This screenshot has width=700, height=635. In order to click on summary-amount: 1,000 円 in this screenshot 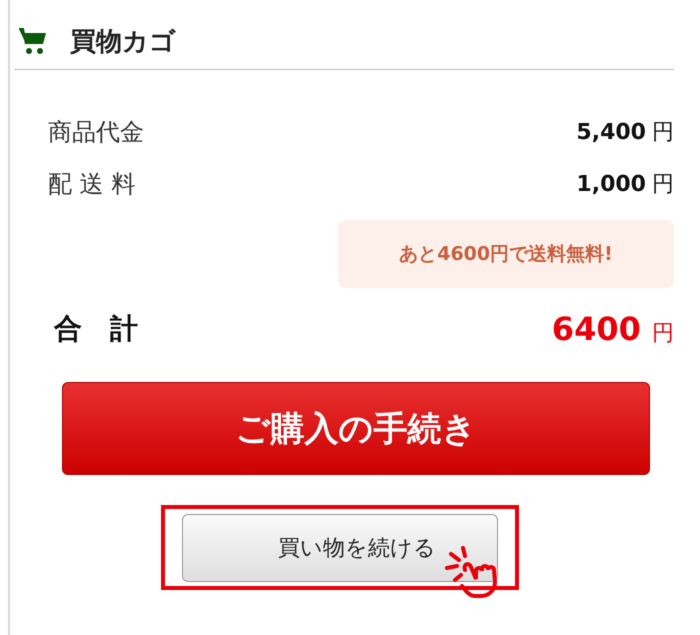, I will do `click(625, 185)`.